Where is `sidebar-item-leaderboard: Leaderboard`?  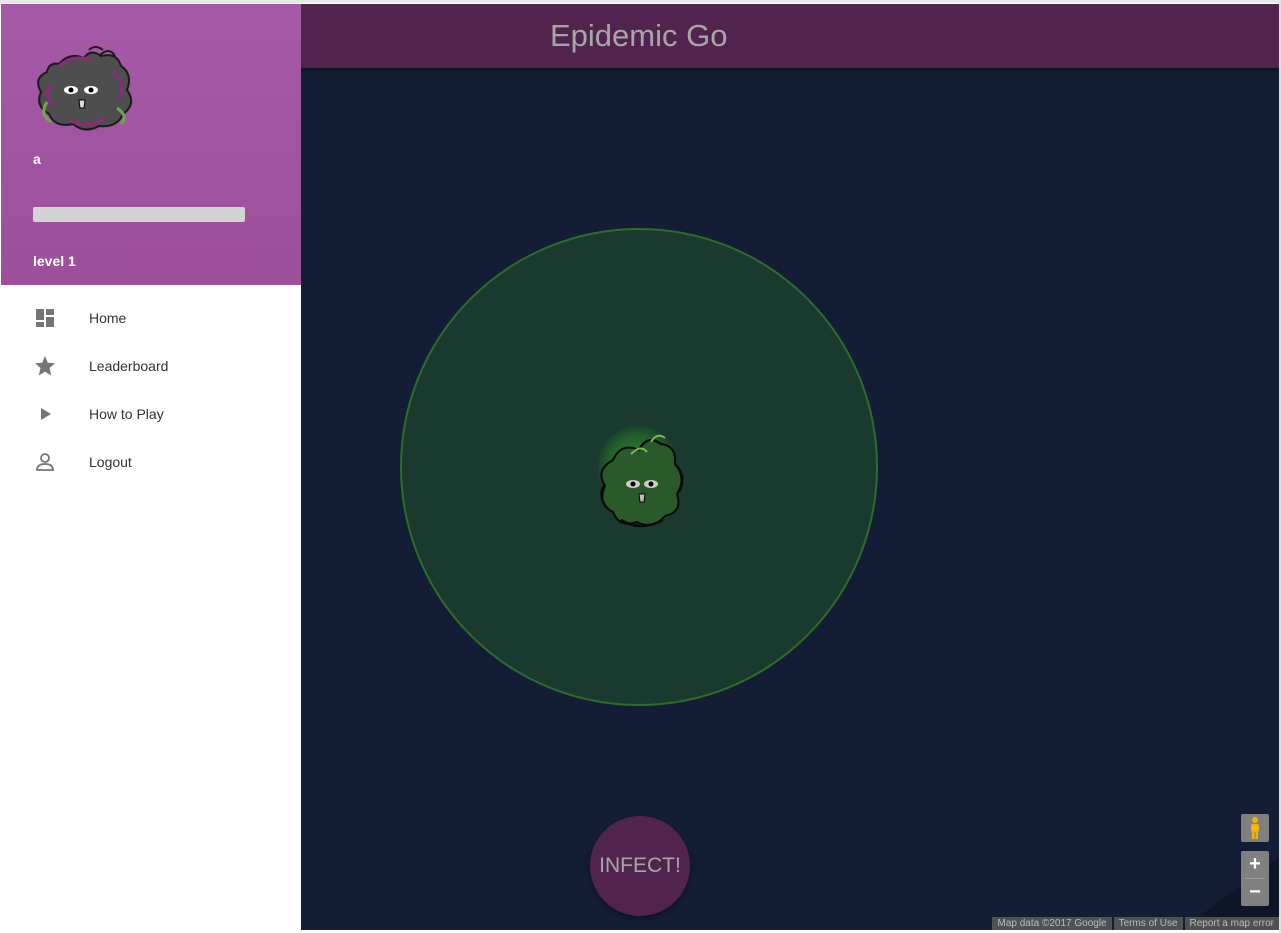
sidebar-item-leaderboard: Leaderboard is located at coordinates (151, 367).